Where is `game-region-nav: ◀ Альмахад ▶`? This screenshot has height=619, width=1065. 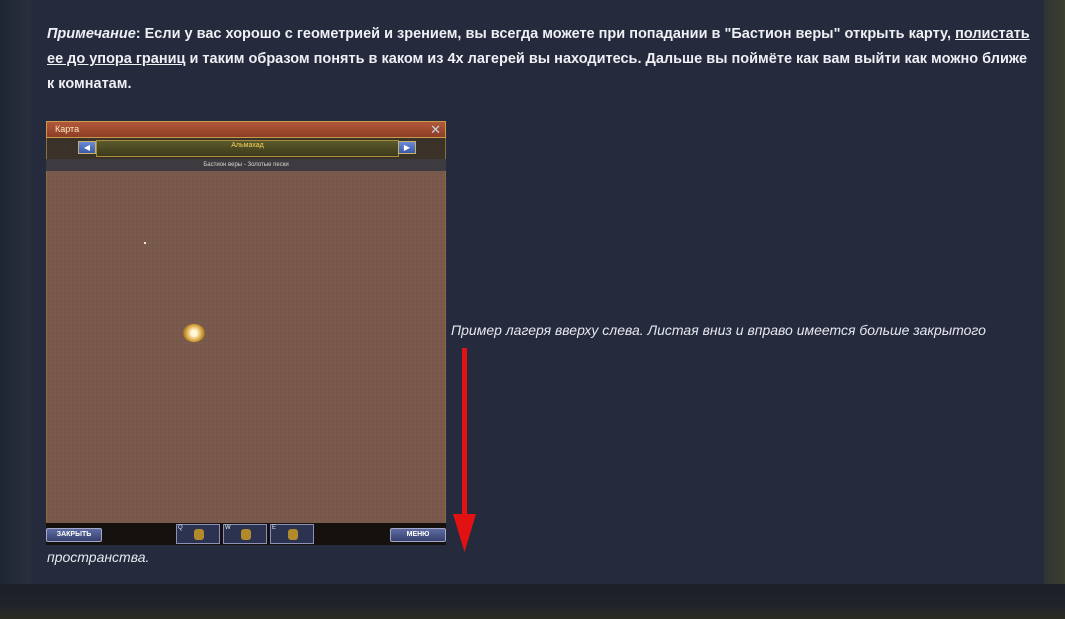 game-region-nav: ◀ Альмахад ▶ is located at coordinates (246, 148).